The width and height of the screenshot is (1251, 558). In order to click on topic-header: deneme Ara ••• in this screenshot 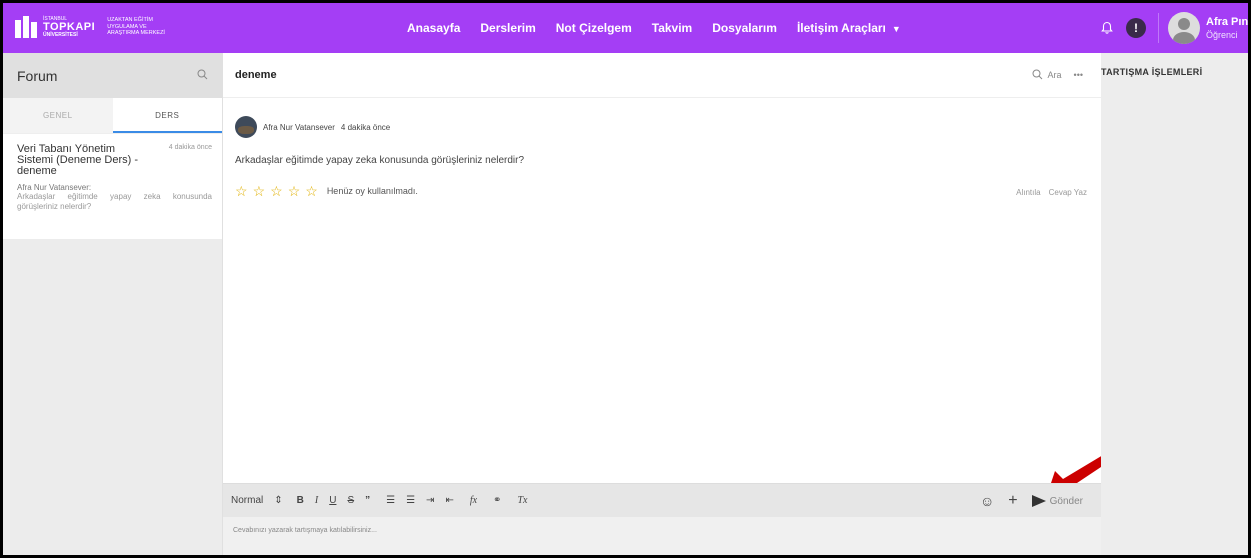, I will do `click(662, 75)`.